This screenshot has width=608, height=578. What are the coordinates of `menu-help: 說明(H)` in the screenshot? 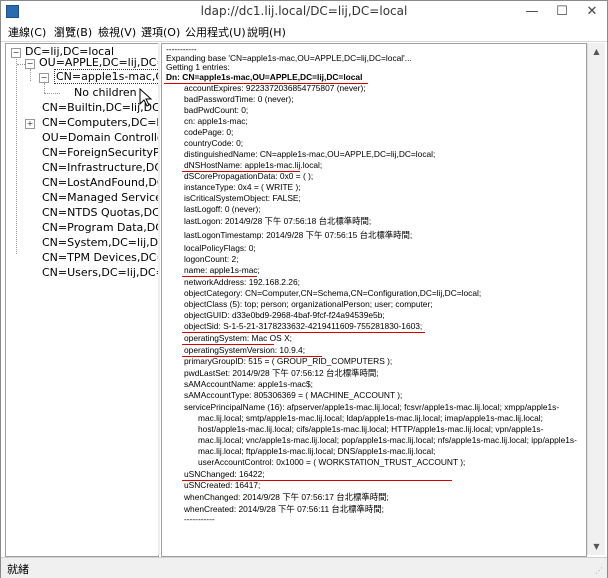 It's located at (266, 32).